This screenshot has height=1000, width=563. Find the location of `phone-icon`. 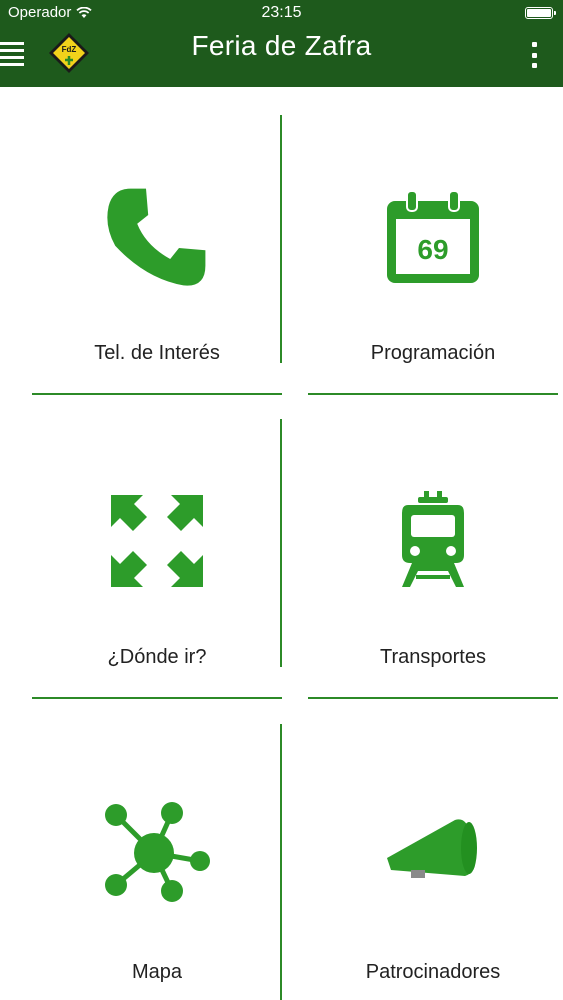

phone-icon is located at coordinates (156, 237).